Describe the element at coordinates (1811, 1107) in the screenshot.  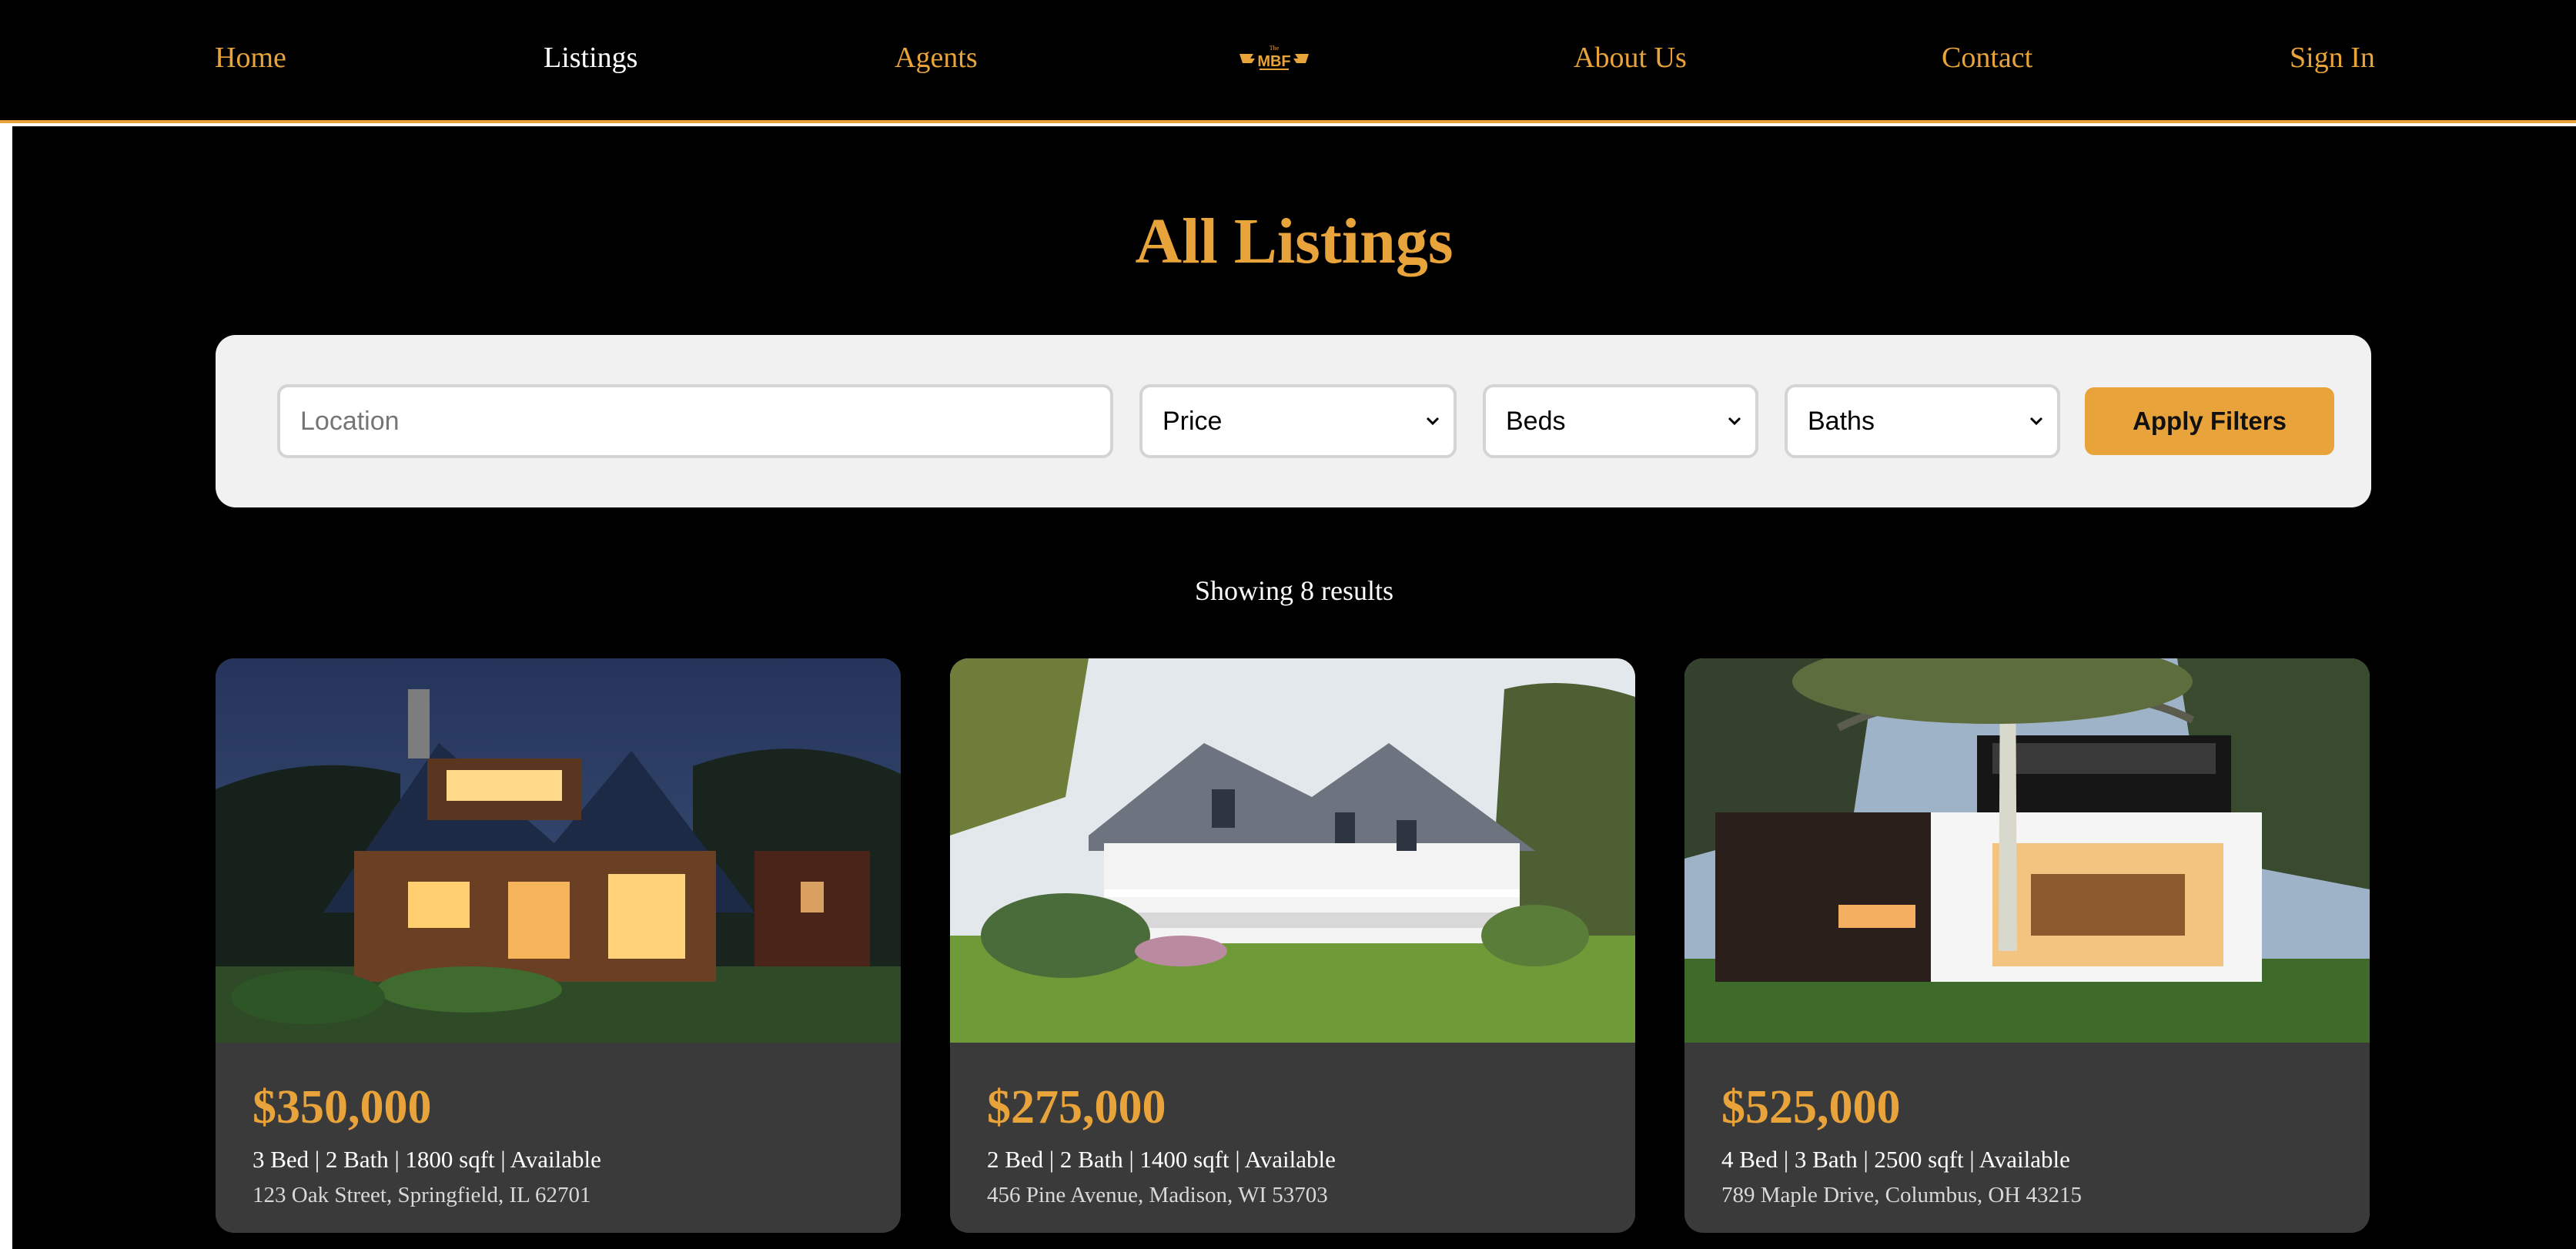
I see `listing-price: $525,000` at that location.